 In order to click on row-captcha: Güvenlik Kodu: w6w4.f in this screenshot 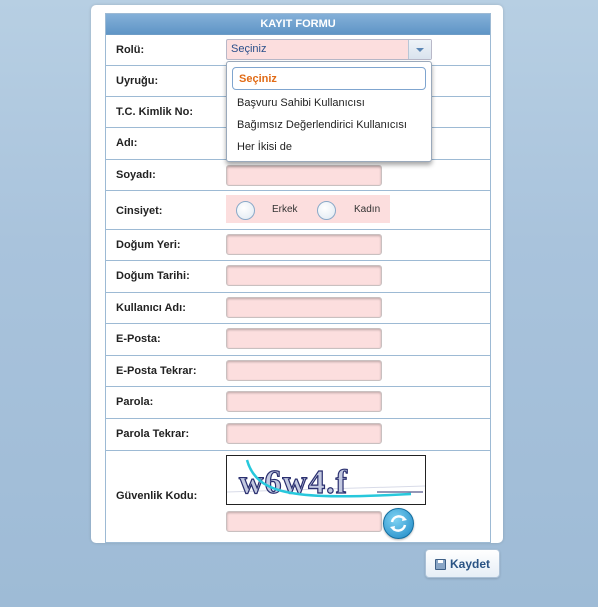, I will do `click(298, 496)`.